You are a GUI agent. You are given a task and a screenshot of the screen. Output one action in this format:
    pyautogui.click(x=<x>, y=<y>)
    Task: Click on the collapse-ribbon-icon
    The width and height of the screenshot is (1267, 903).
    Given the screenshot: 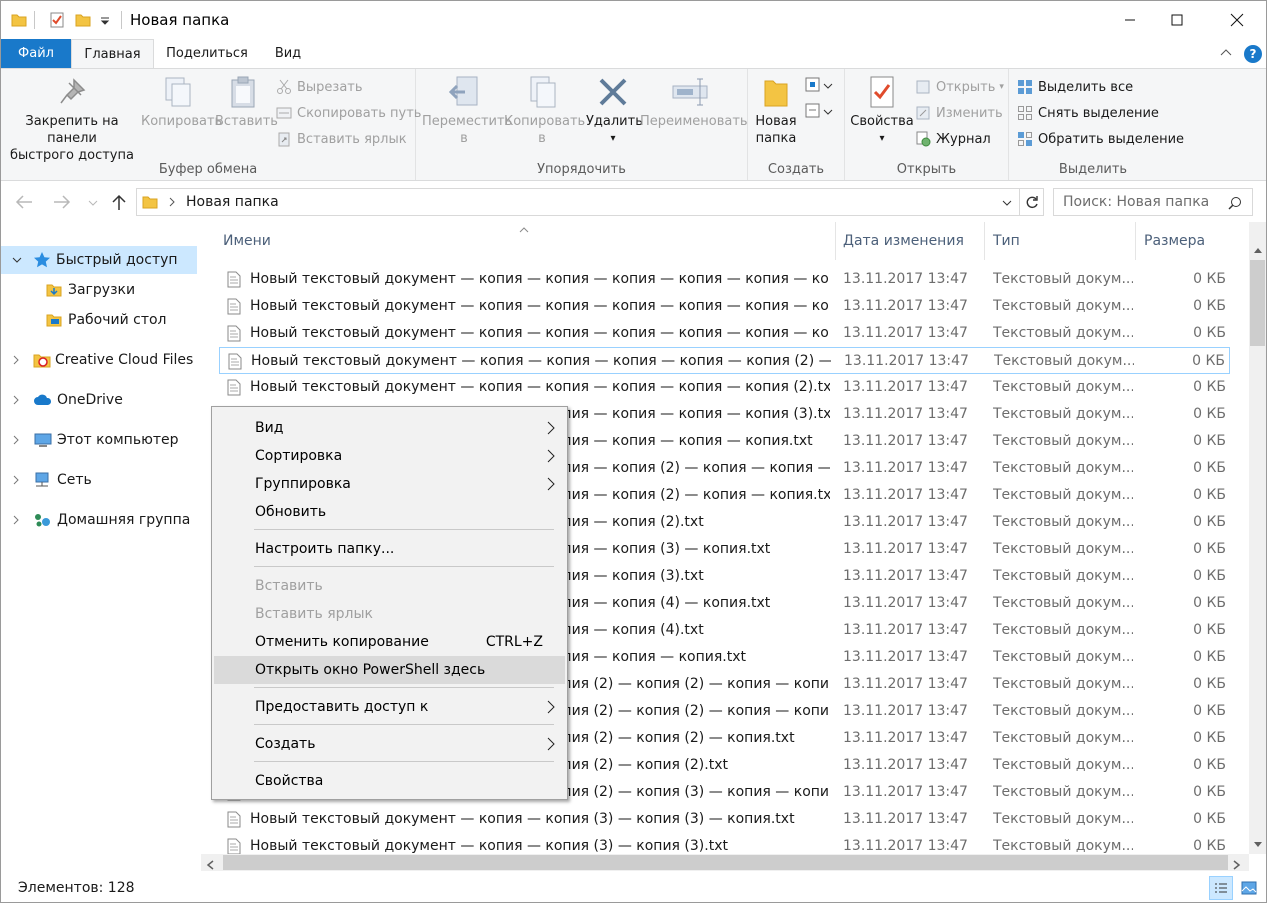 What is the action you would take?
    pyautogui.click(x=1226, y=55)
    